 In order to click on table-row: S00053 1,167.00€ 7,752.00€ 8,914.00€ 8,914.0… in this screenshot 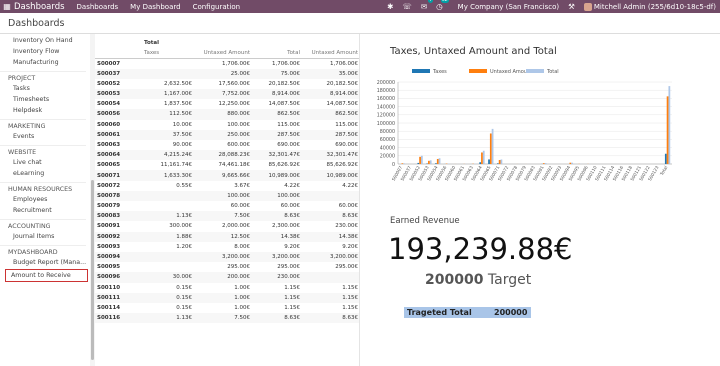, I will do `click(227, 94)`.